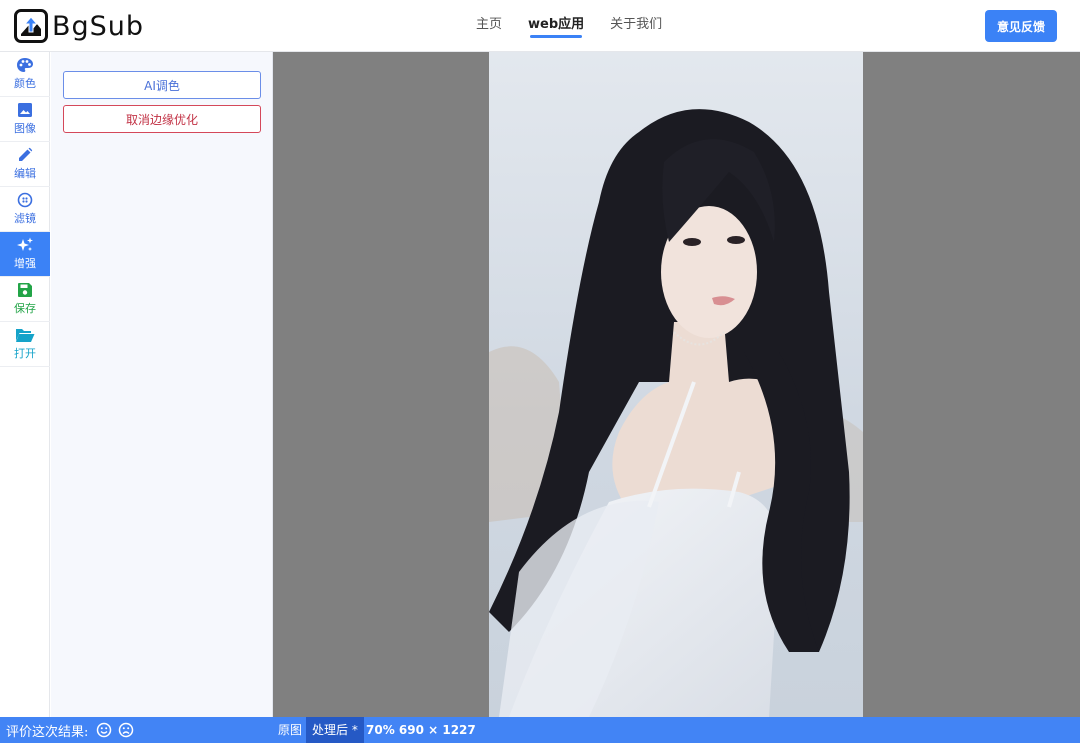 The width and height of the screenshot is (1080, 743). Describe the element at coordinates (421, 730) in the screenshot. I see `zoom-dimensions-readout: 70% 690 × 1227` at that location.